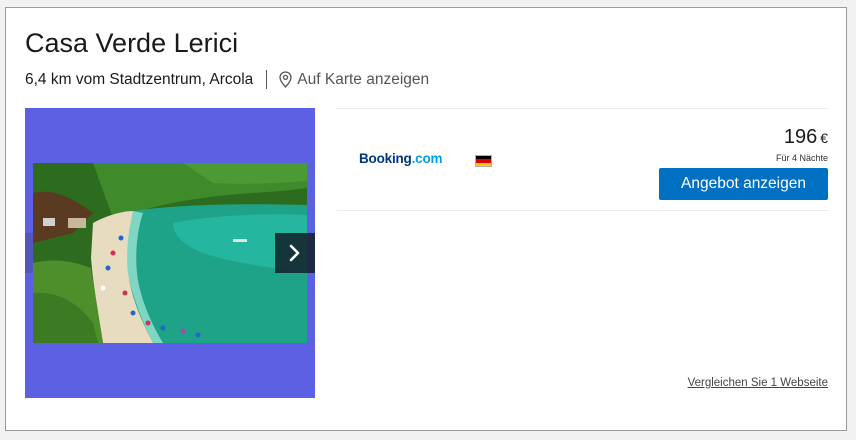 This screenshot has height=440, width=856. I want to click on hotel-name: Casa Verde Lerici, so click(132, 43).